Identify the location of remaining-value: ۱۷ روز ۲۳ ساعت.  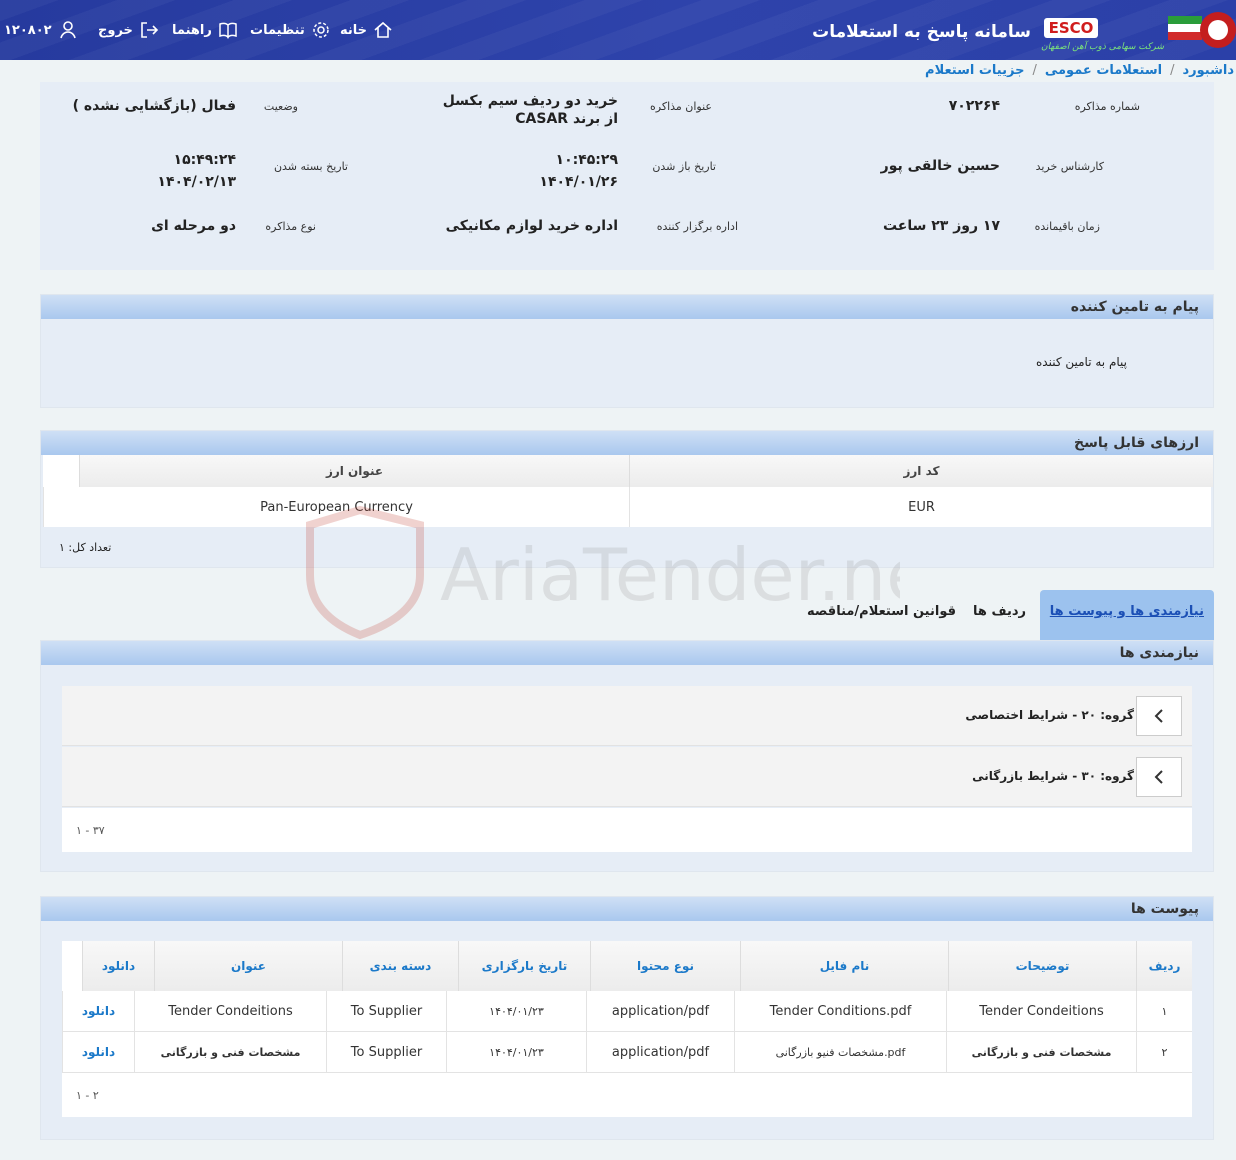
(941, 226).